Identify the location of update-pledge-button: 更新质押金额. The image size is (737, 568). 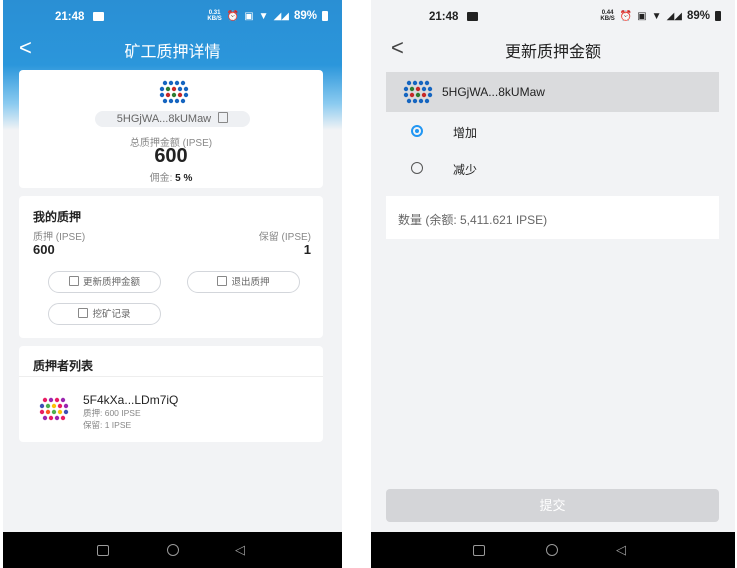
(104, 282).